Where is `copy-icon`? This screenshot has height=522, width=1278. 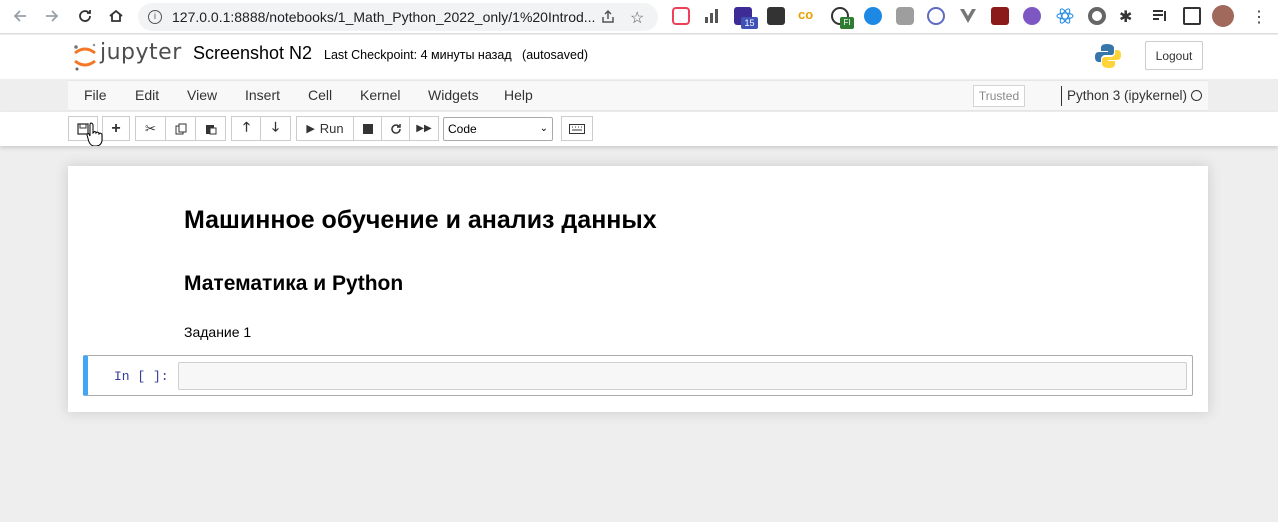
copy-icon is located at coordinates (180, 128).